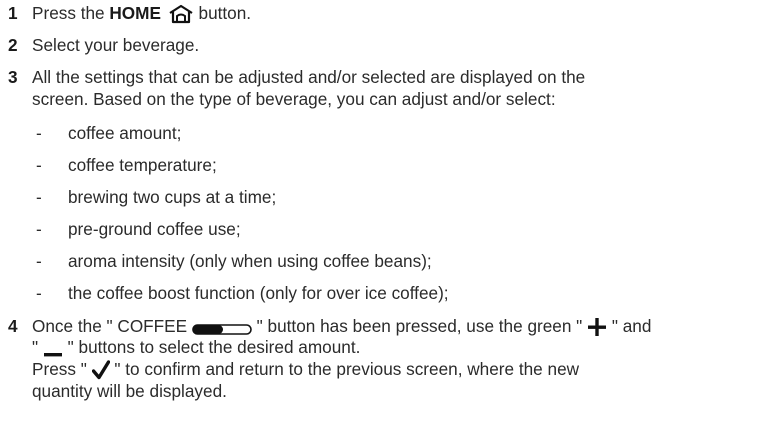  Describe the element at coordinates (53, 350) in the screenshot. I see `minus-icon` at that location.